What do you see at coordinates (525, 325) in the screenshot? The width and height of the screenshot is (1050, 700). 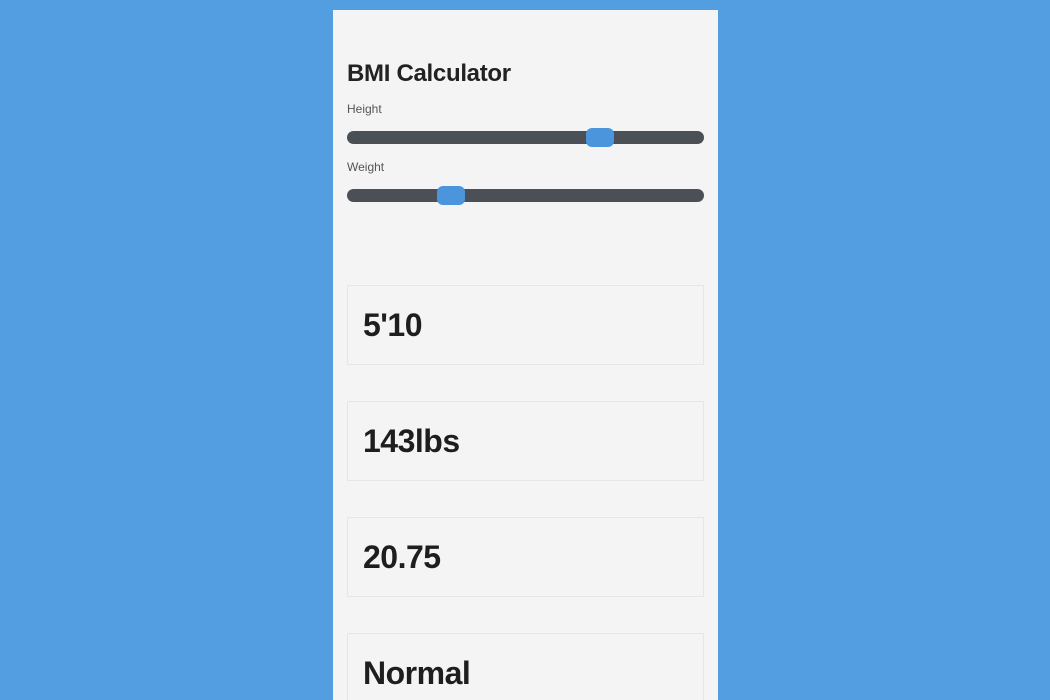 I see `height-display: 5'10` at bounding box center [525, 325].